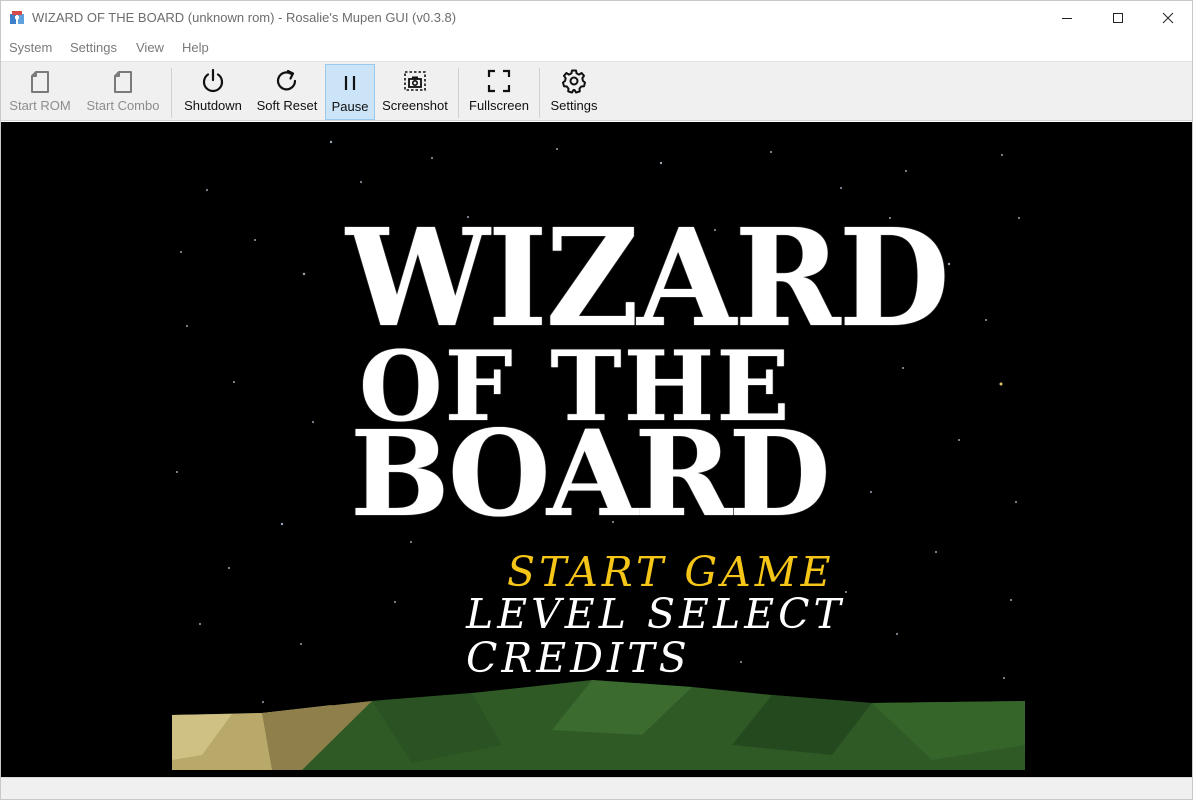 The width and height of the screenshot is (1193, 800). Describe the element at coordinates (415, 81) in the screenshot. I see `camera-icon` at that location.